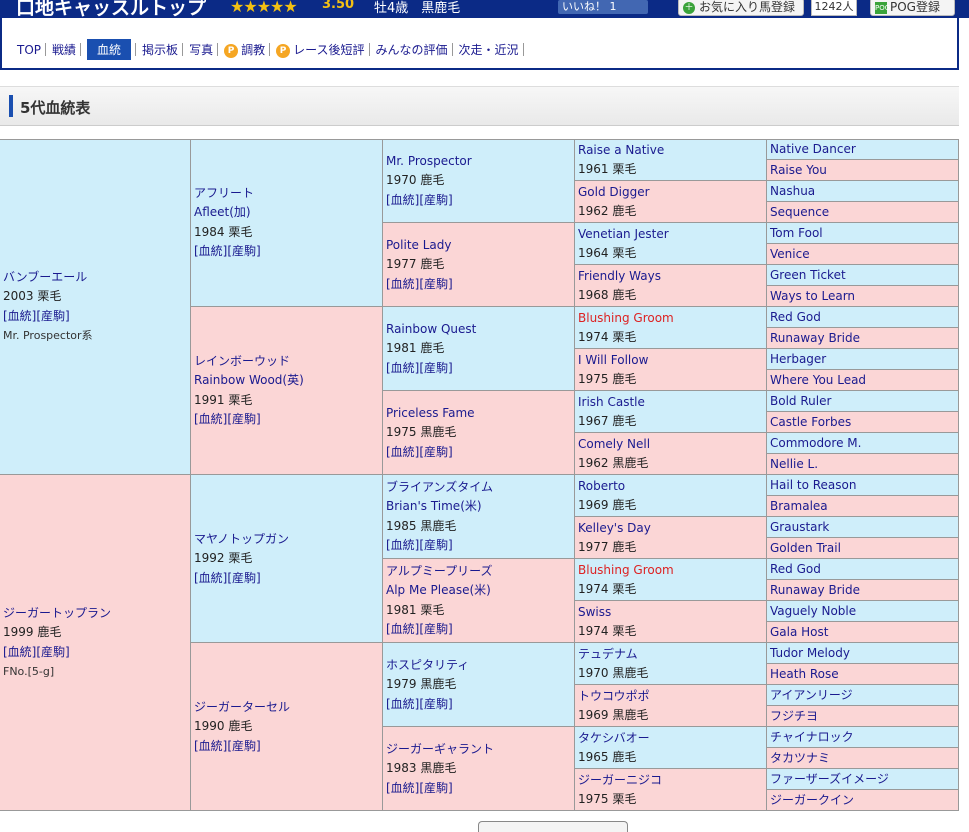 The height and width of the screenshot is (832, 969). What do you see at coordinates (430, 412) in the screenshot?
I see `horse-name-link: Priceless Fame` at bounding box center [430, 412].